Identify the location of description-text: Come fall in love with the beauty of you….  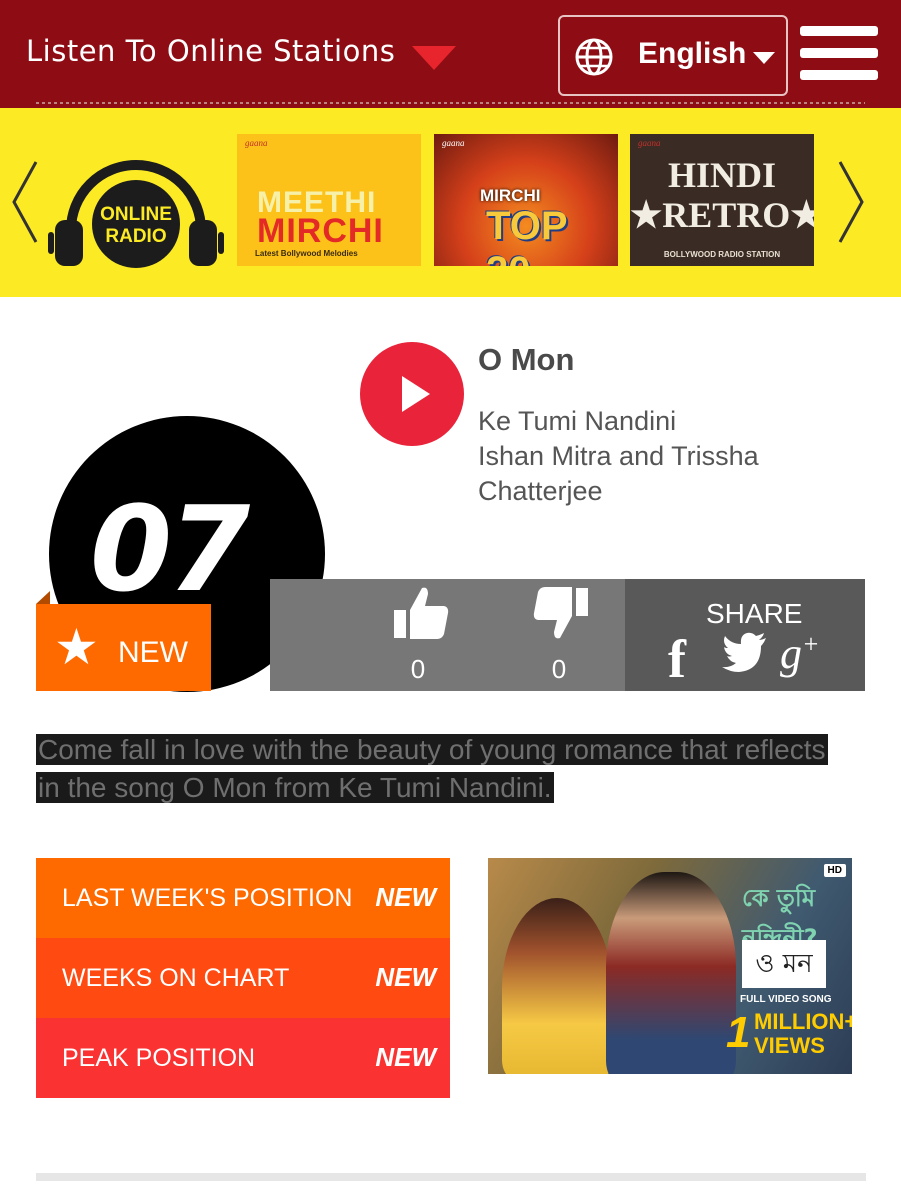
(432, 768).